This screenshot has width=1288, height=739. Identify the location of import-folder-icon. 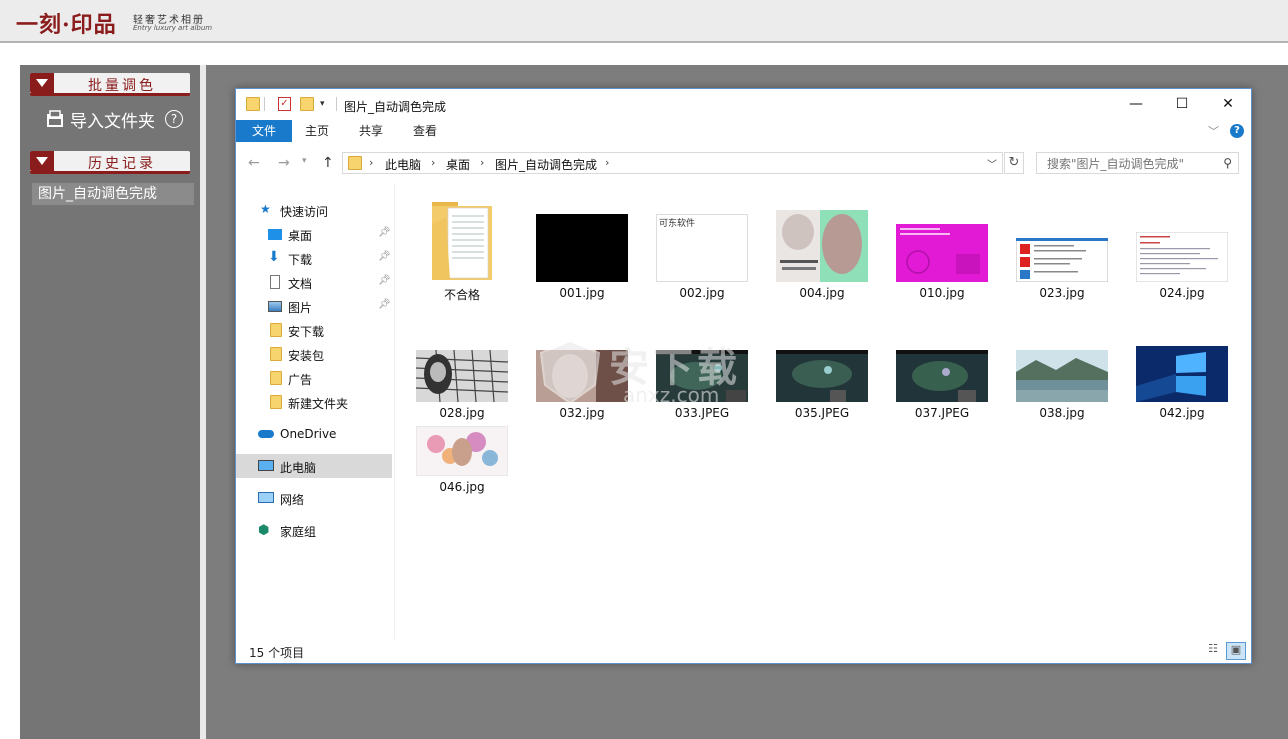
(55, 118).